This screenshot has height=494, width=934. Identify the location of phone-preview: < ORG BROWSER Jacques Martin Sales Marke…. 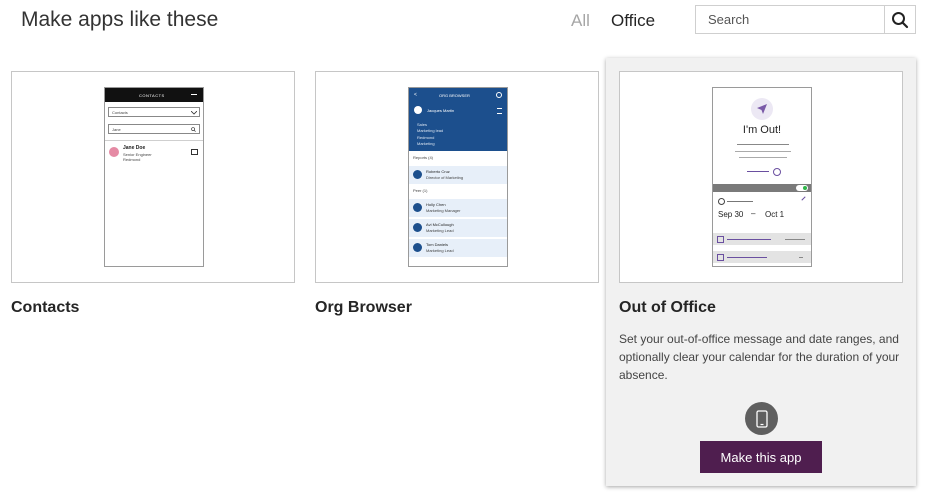
(458, 177).